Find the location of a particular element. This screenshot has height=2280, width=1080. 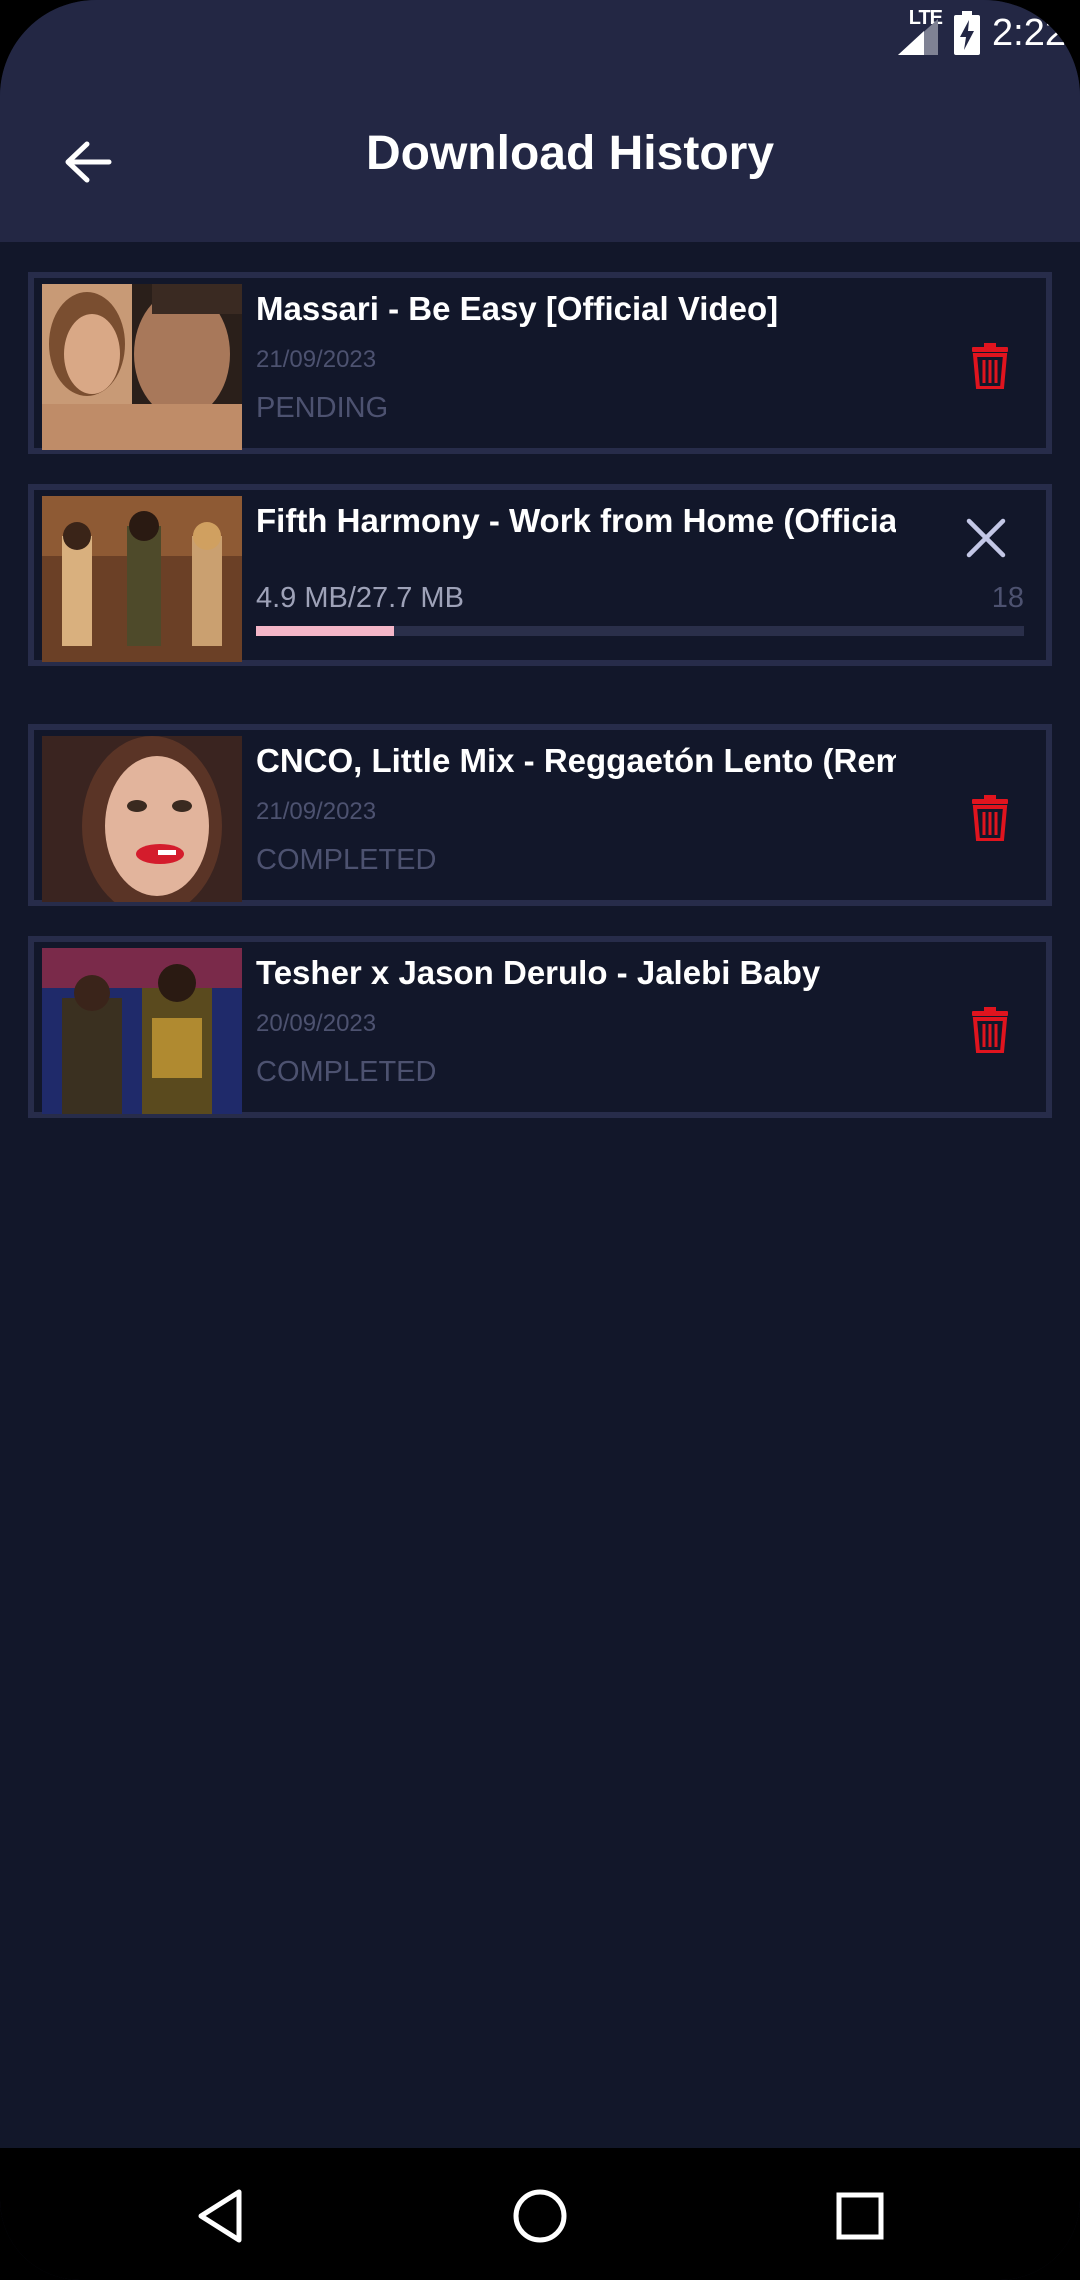

progress-bar is located at coordinates (640, 631).